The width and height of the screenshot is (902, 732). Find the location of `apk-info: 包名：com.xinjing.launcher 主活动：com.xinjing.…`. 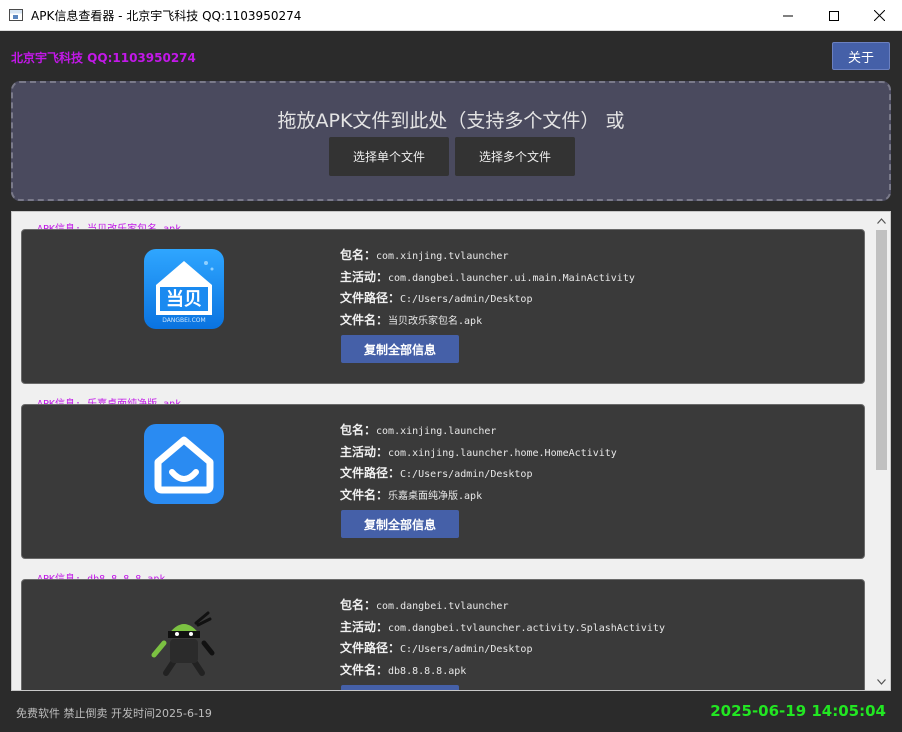

apk-info: 包名：com.xinjing.launcher 主活动：com.xinjing.… is located at coordinates (478, 464).